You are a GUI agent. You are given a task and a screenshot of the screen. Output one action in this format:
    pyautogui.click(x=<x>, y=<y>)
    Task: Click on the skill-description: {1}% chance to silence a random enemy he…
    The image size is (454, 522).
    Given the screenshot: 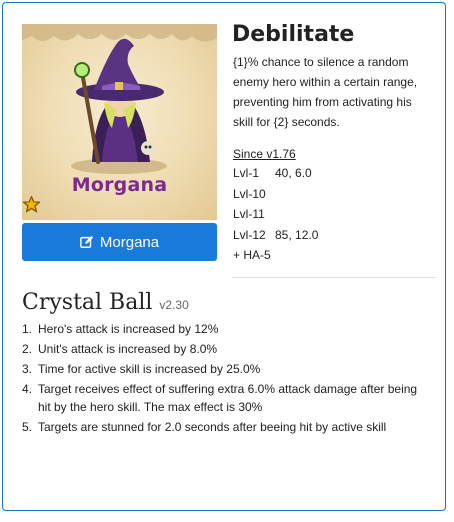 What is the action you would take?
    pyautogui.click(x=325, y=92)
    